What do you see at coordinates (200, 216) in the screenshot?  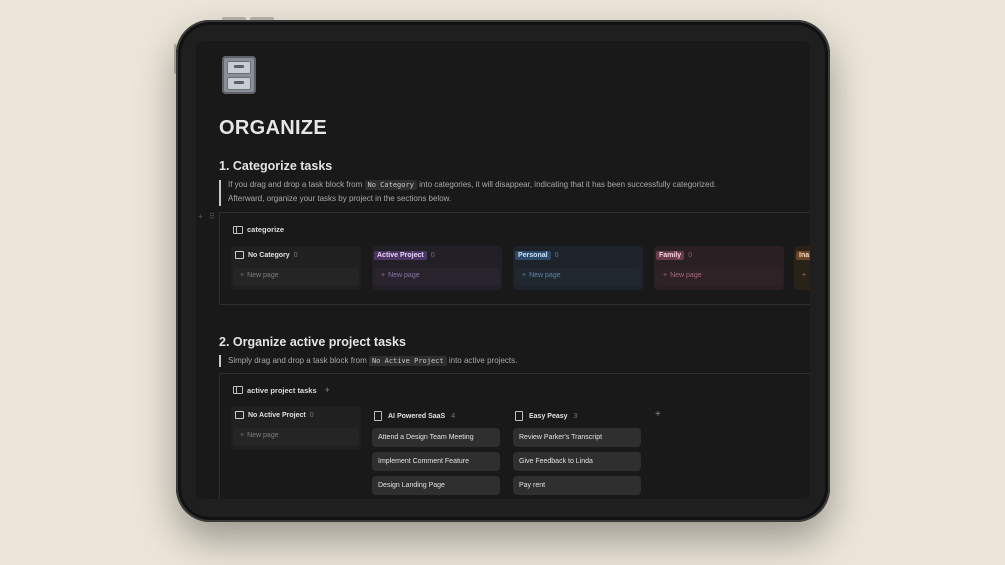 I see `add-block-icon: +` at bounding box center [200, 216].